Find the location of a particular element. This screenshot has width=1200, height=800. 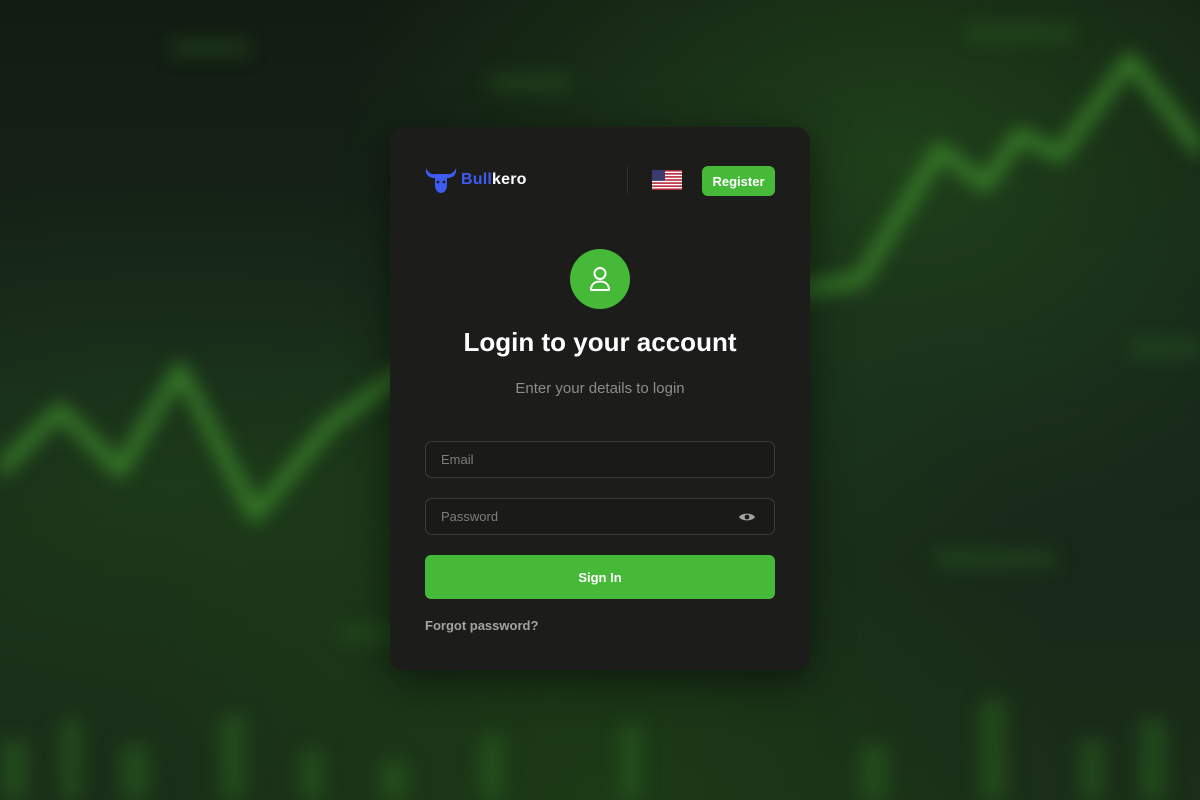

user-icon is located at coordinates (600, 279).